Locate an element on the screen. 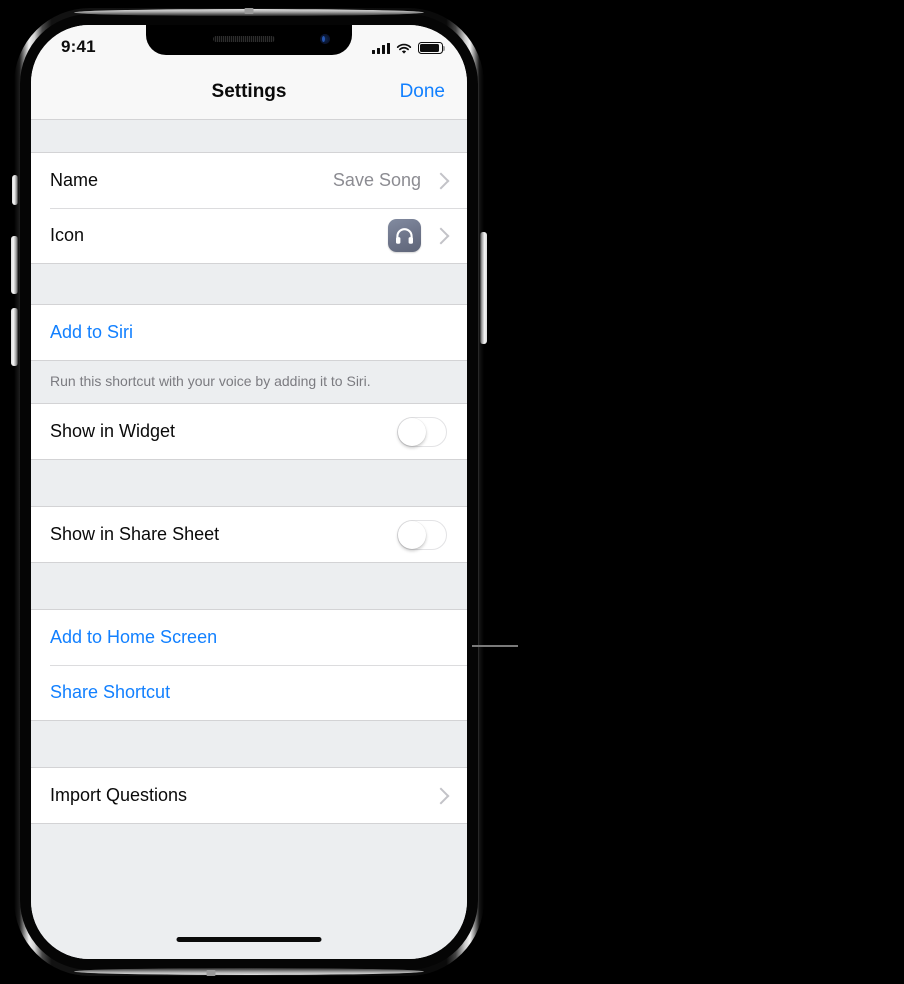 The height and width of the screenshot is (984, 904). row-name-value: Save Song is located at coordinates (376, 180).